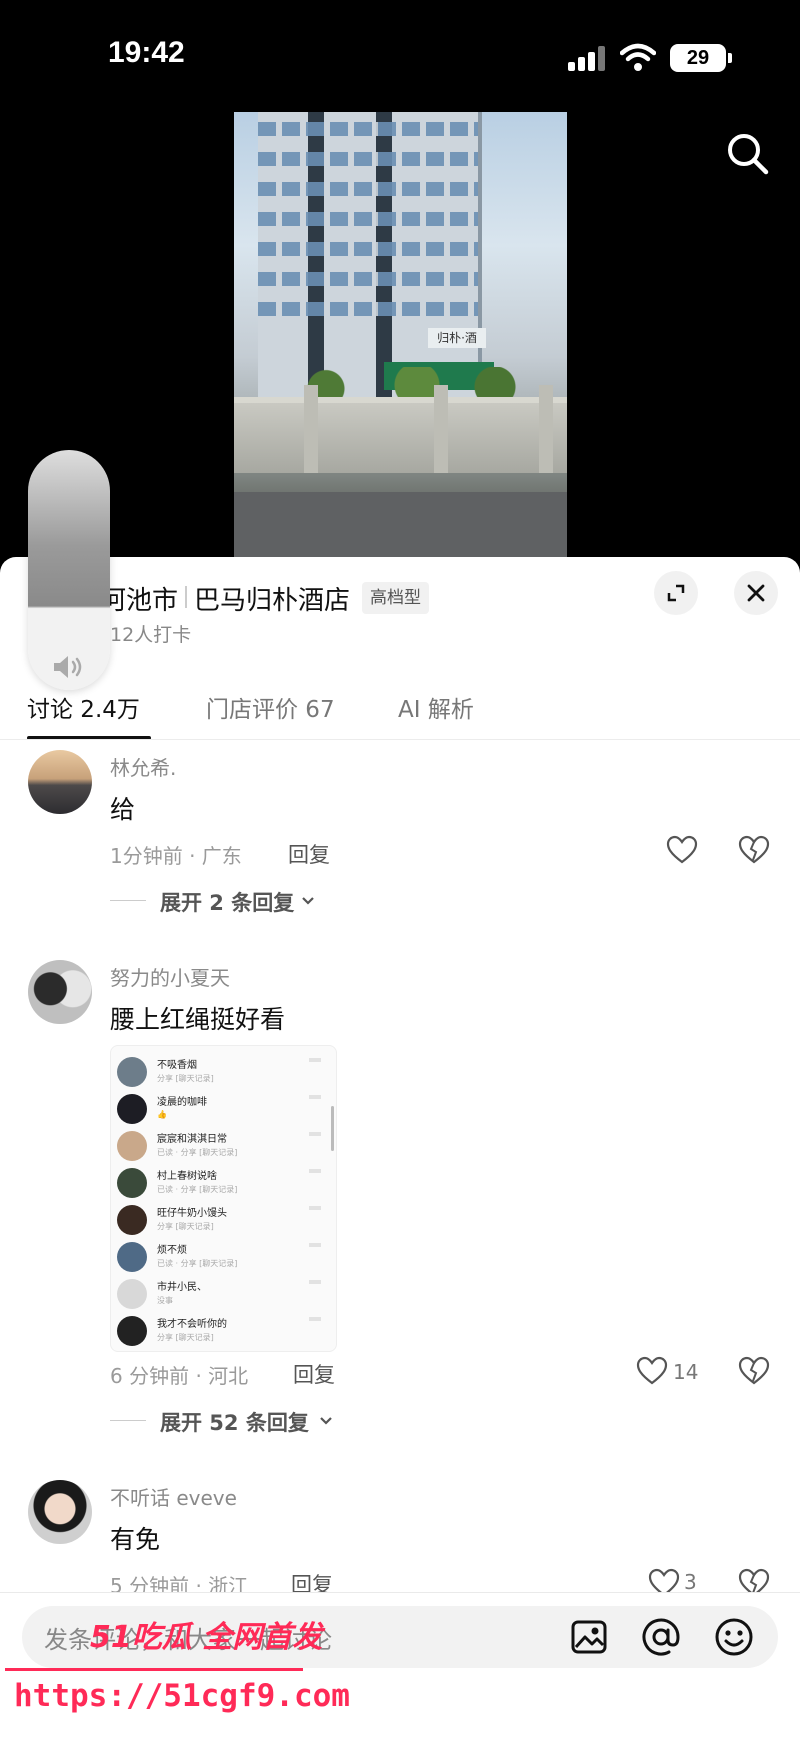 Image resolution: width=800 pixels, height=1739 pixels. I want to click on comment-username: 不听话 eveve, so click(173, 1496).